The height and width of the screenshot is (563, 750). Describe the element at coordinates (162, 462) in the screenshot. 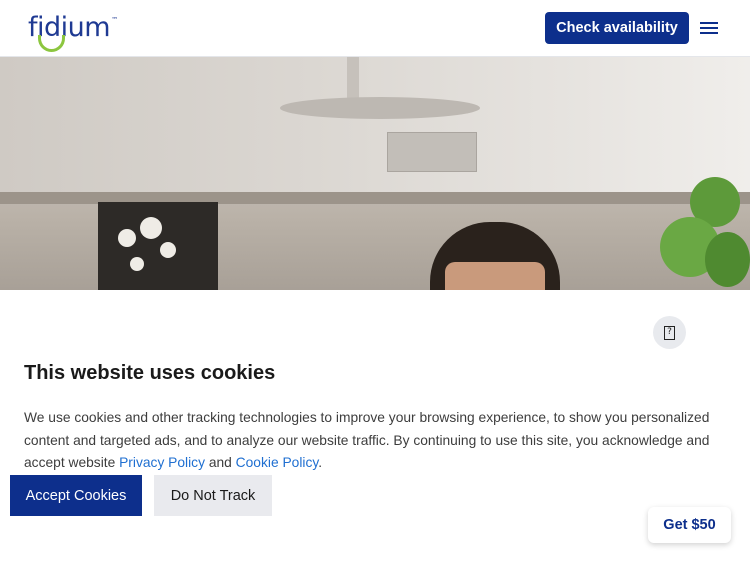

I see `privacy-policy-link: Privacy Policy` at that location.